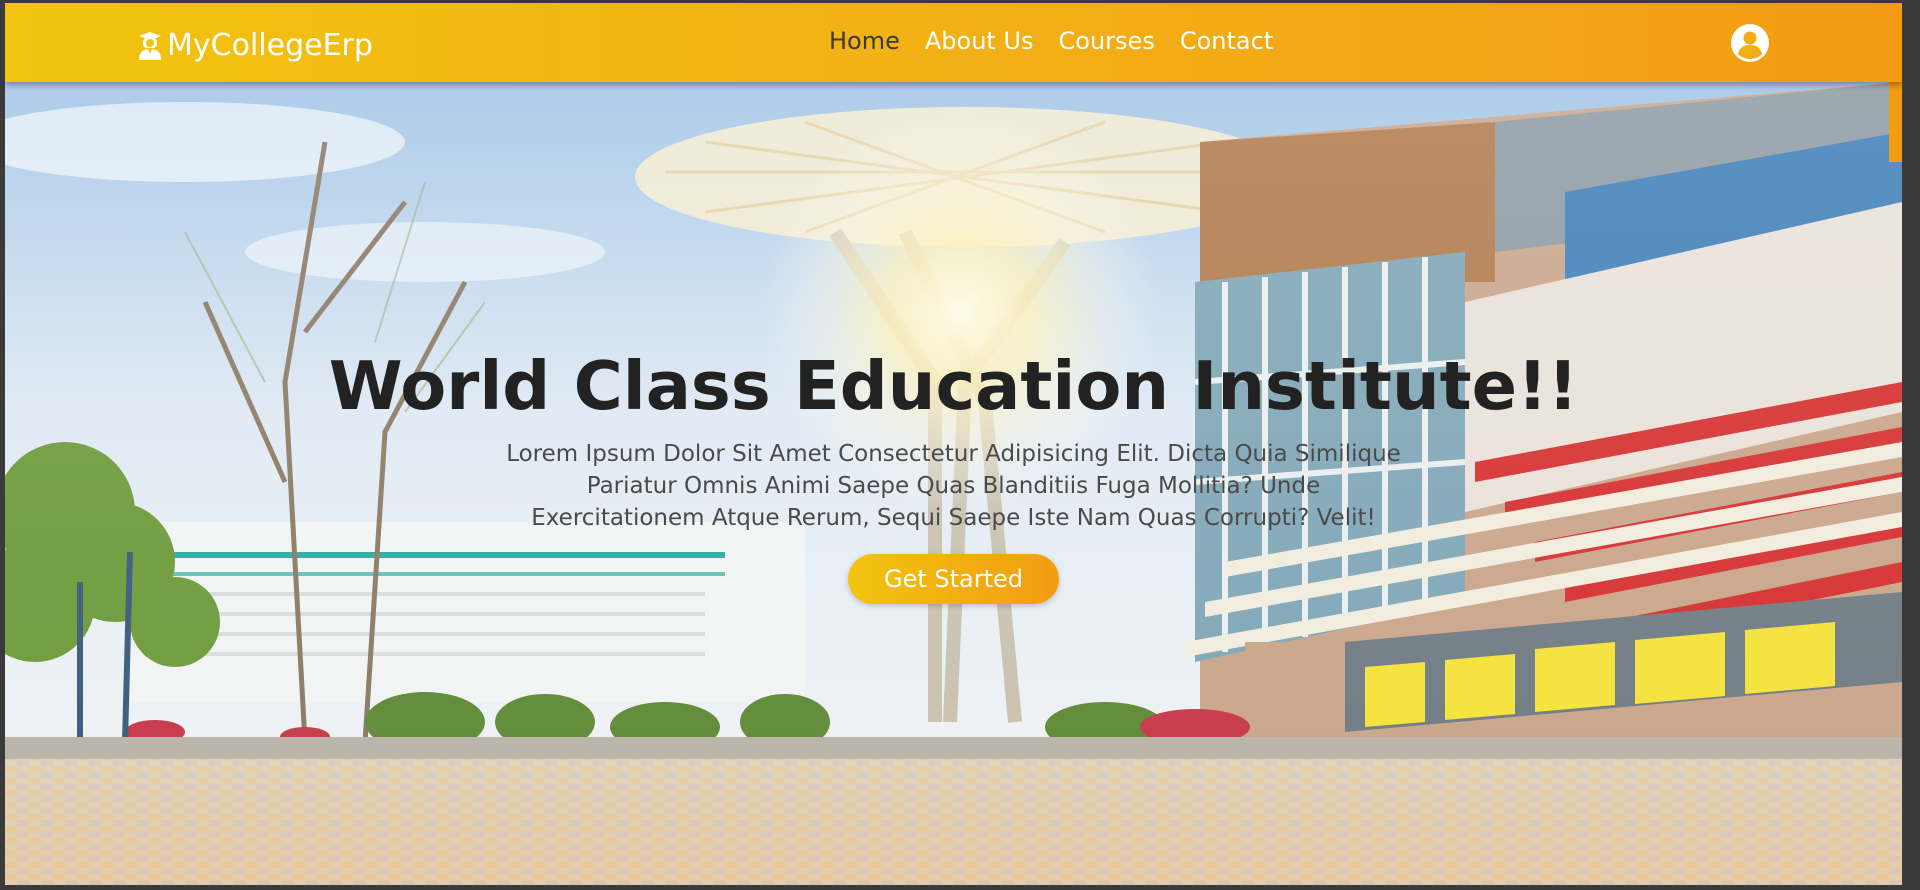 This screenshot has width=1920, height=890. I want to click on brand-logo: MyCollegeErp, so click(254, 45).